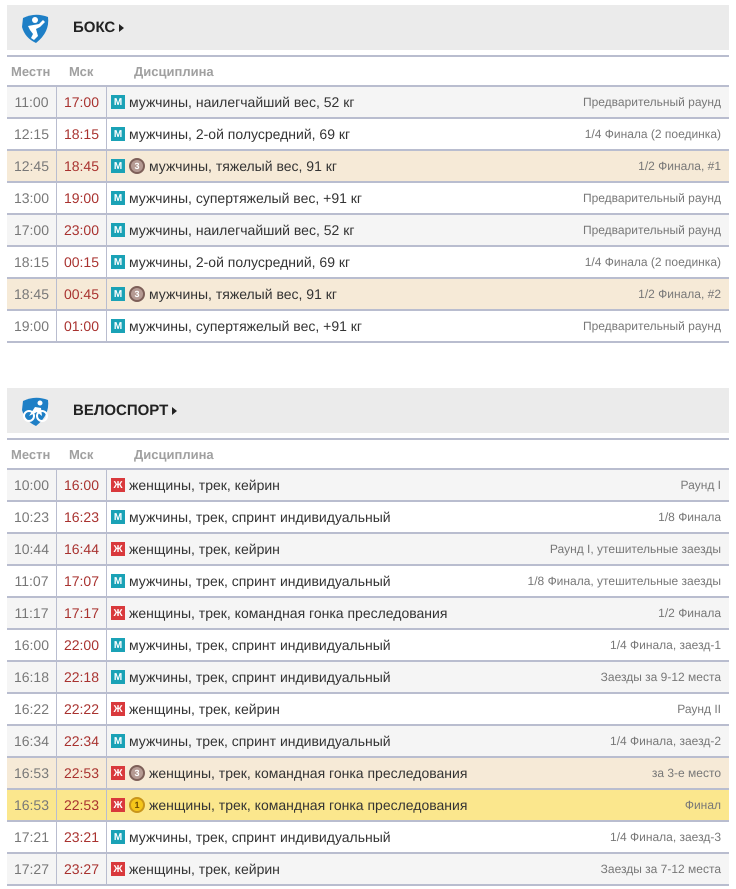 This screenshot has height=889, width=736. Describe the element at coordinates (368, 410) in the screenshot. I see `sport-header: ВЕЛОСПОРТ` at that location.